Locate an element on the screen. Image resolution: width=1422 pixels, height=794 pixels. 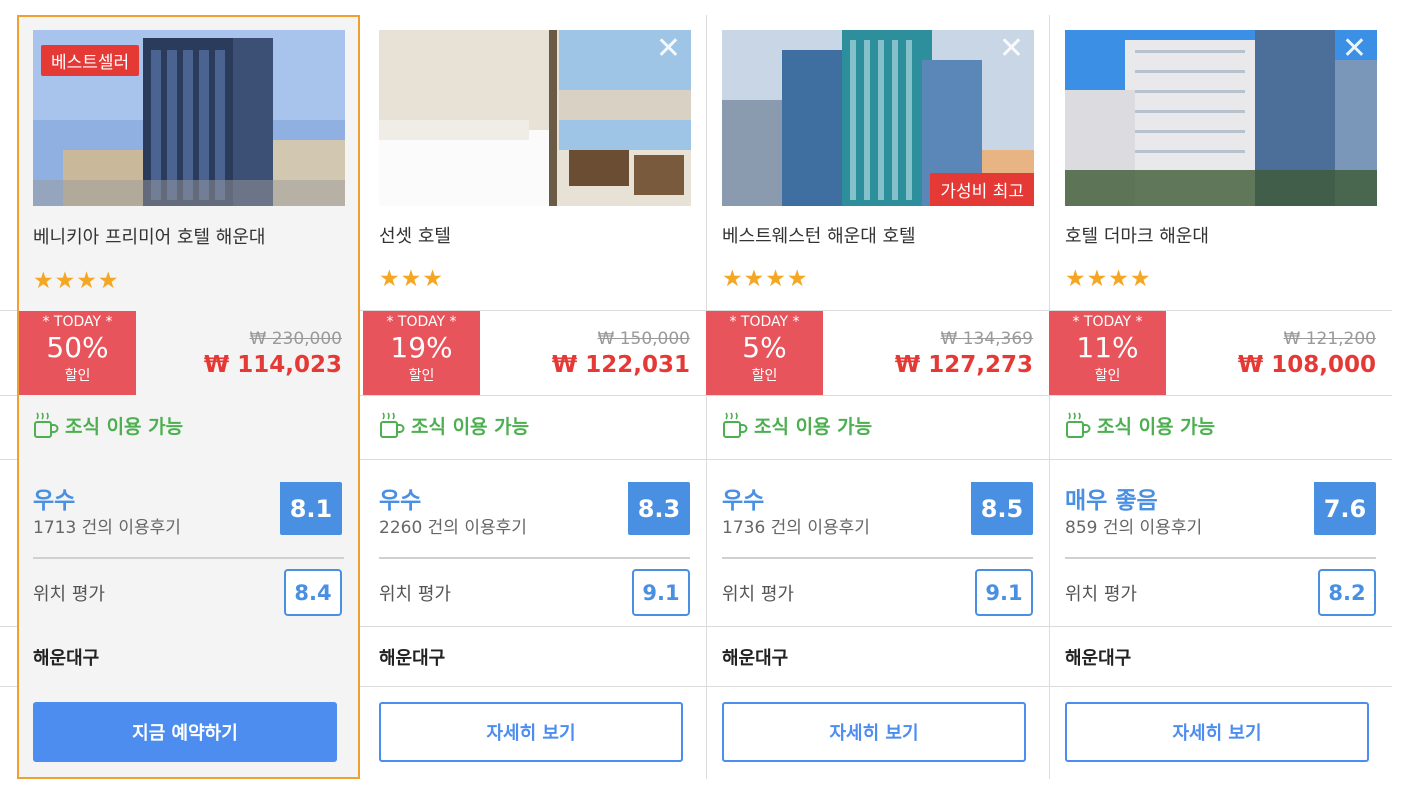
star-rating: ★★★ is located at coordinates (411, 279).